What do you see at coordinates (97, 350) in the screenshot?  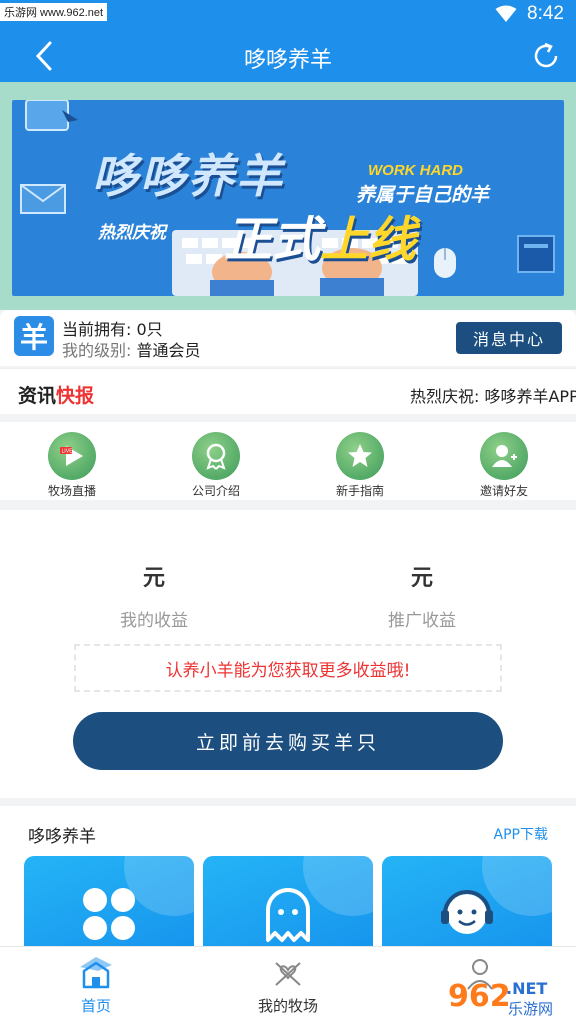 I see `level-label: 我的级别:` at bounding box center [97, 350].